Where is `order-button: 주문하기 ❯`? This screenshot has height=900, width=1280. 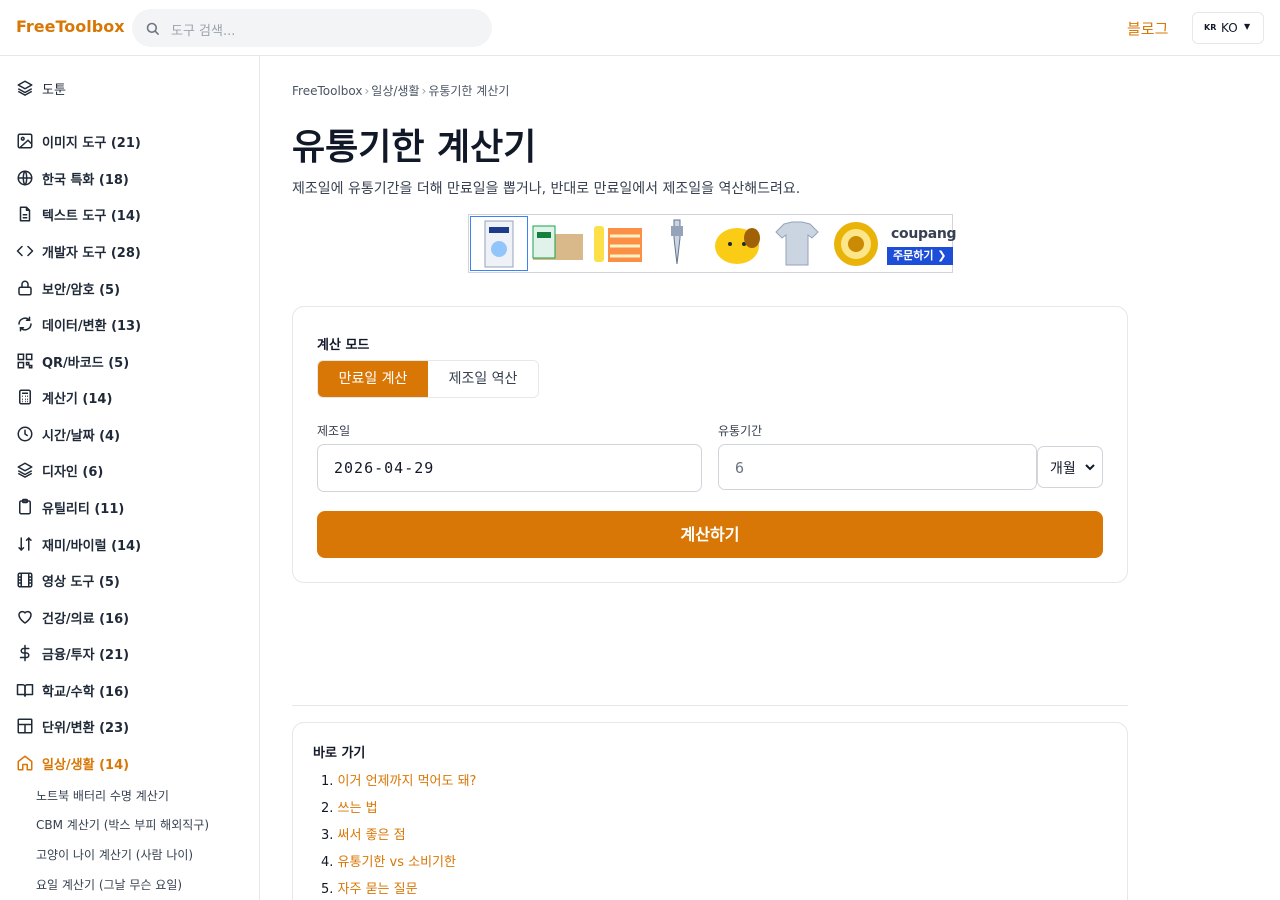 order-button: 주문하기 ❯ is located at coordinates (920, 256).